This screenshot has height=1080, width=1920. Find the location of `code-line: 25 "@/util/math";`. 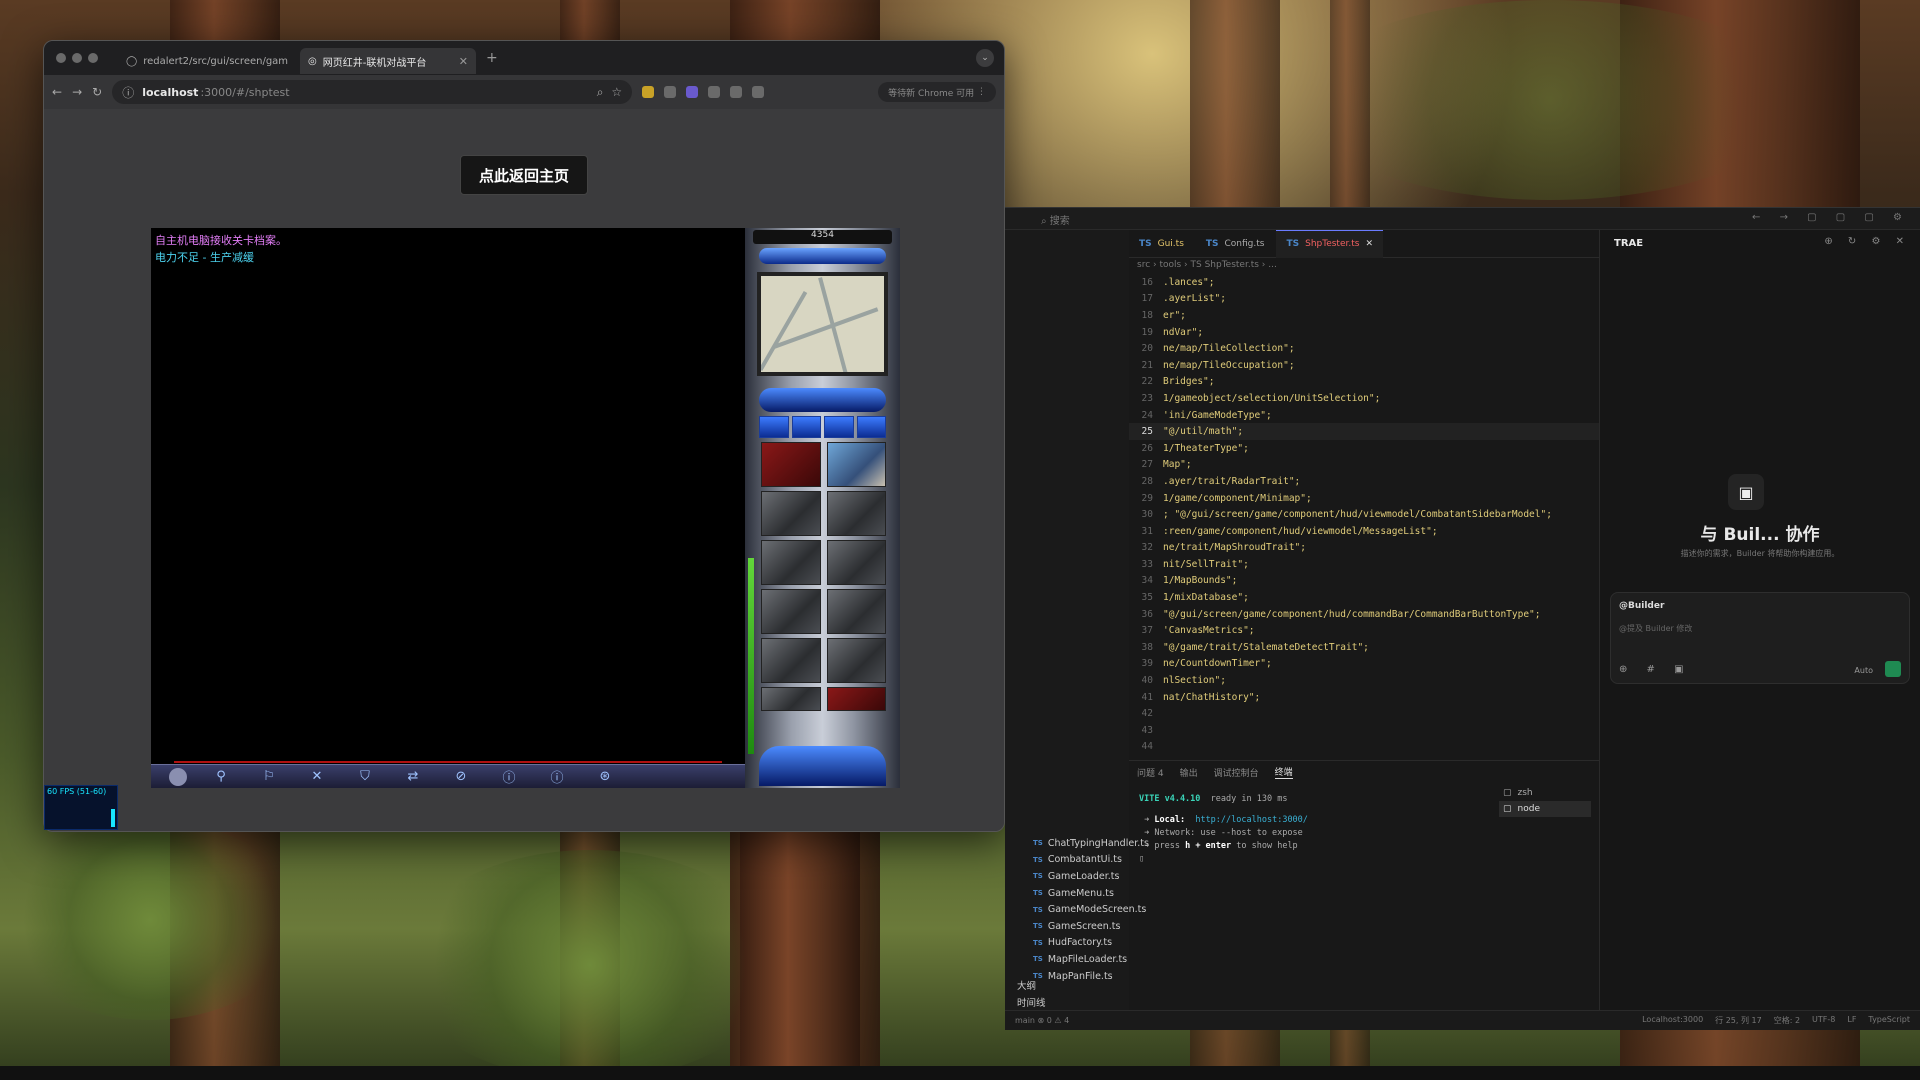

code-line: 25 "@/util/math"; is located at coordinates (1364, 431).